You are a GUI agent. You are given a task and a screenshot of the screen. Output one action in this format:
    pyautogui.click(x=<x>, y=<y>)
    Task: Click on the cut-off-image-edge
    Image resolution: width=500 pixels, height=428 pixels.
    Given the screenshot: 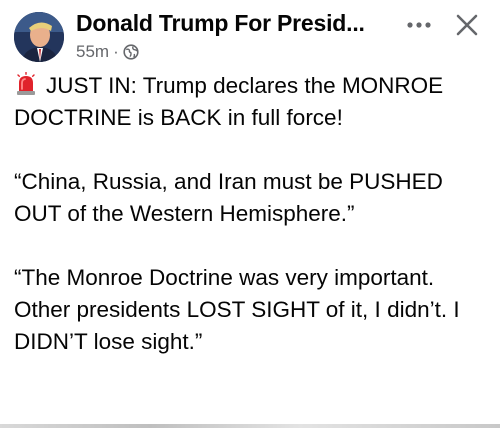 What is the action you would take?
    pyautogui.click(x=250, y=426)
    